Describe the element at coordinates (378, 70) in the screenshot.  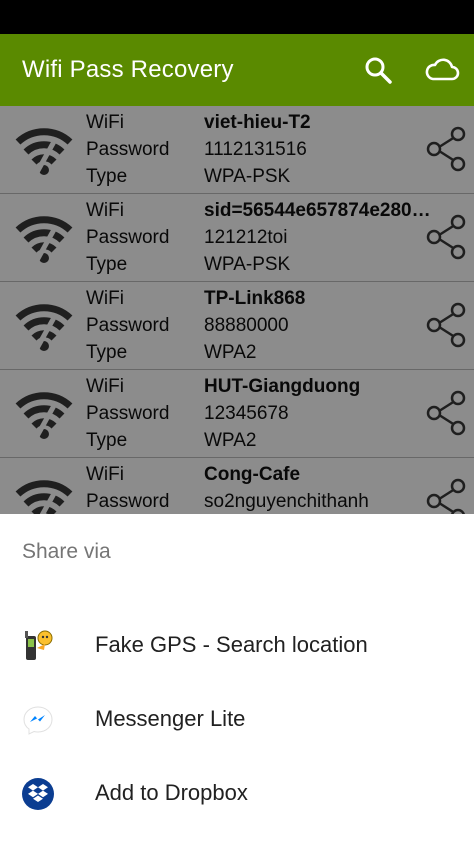
I see `search-icon` at that location.